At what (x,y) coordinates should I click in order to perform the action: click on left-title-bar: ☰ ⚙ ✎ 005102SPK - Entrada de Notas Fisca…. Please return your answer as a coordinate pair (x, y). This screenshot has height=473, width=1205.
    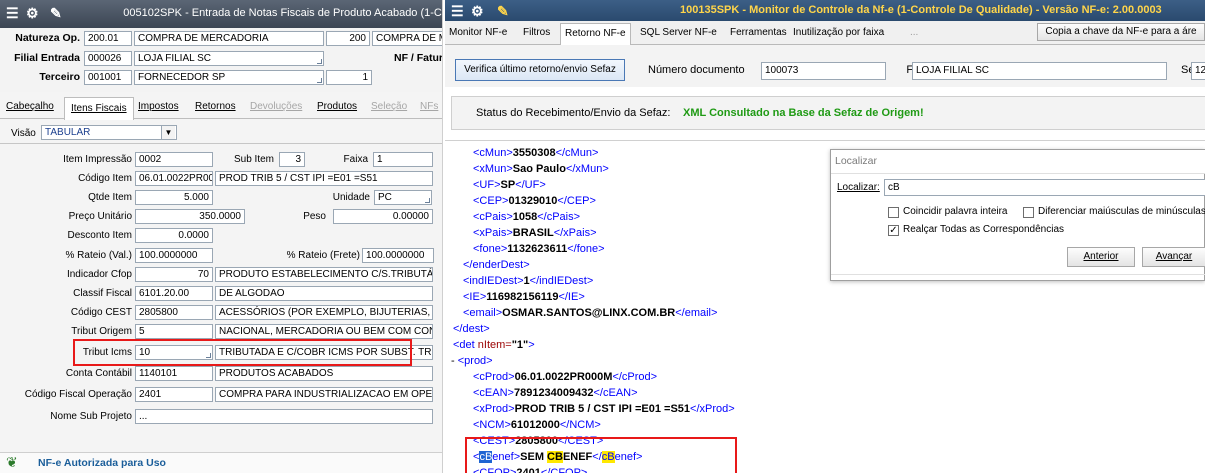
    Looking at the image, I should click on (221, 14).